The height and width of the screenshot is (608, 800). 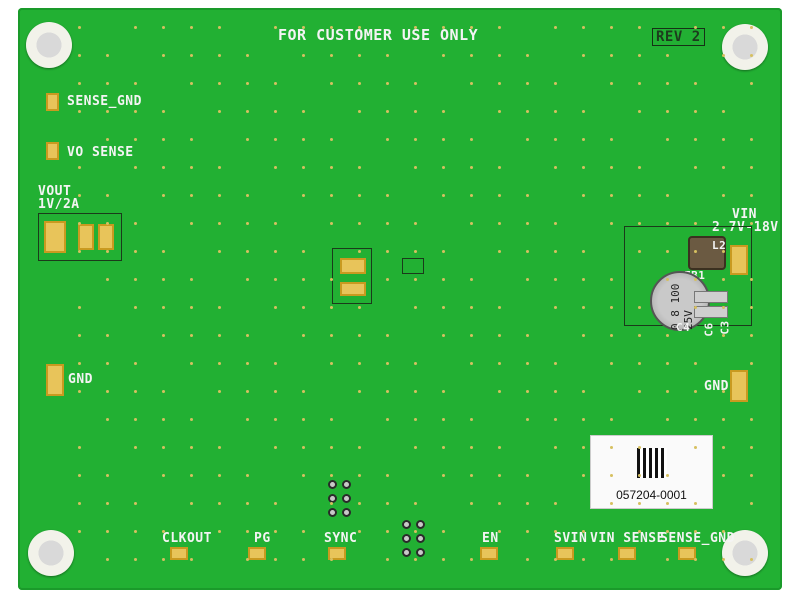 I want to click on en-pad, so click(x=489, y=553).